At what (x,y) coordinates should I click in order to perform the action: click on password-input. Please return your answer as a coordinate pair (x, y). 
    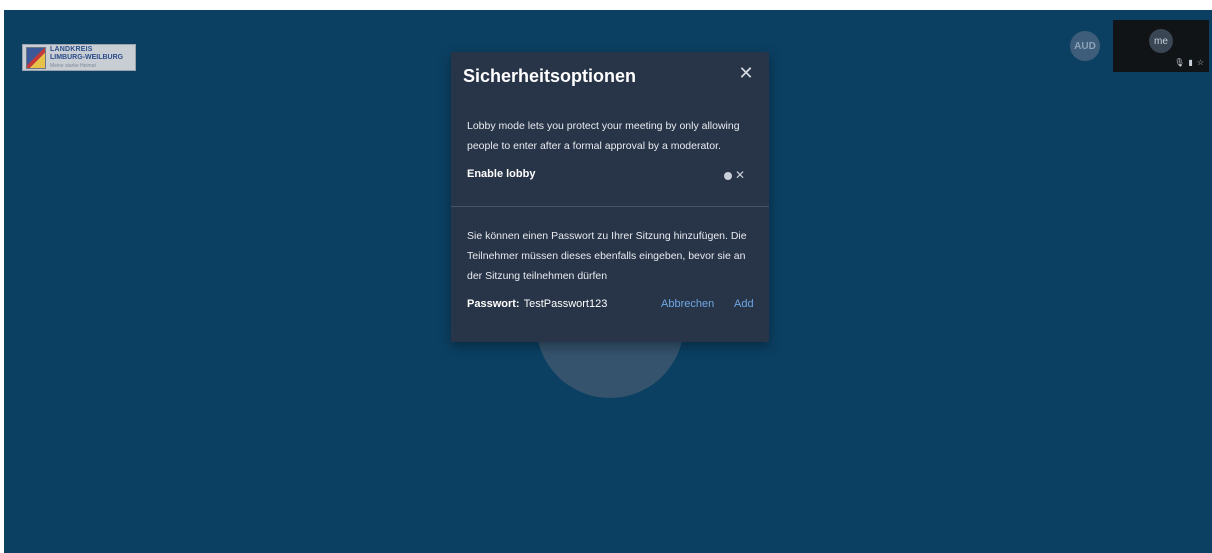
    Looking at the image, I should click on (568, 304).